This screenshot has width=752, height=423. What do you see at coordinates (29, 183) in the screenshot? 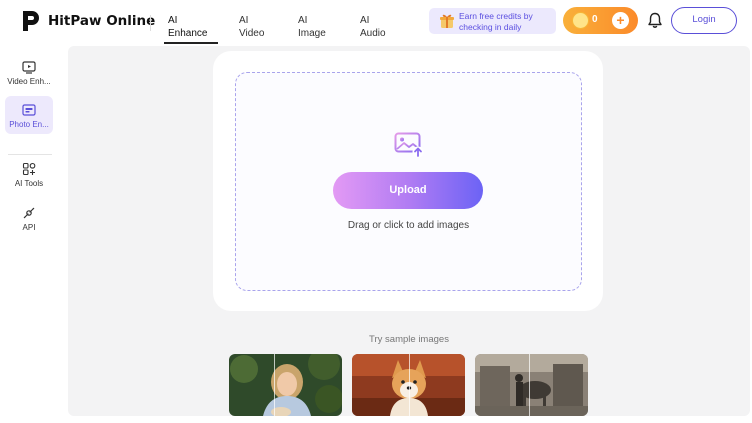
I see `sidebar-item-label: AI Tools` at bounding box center [29, 183].